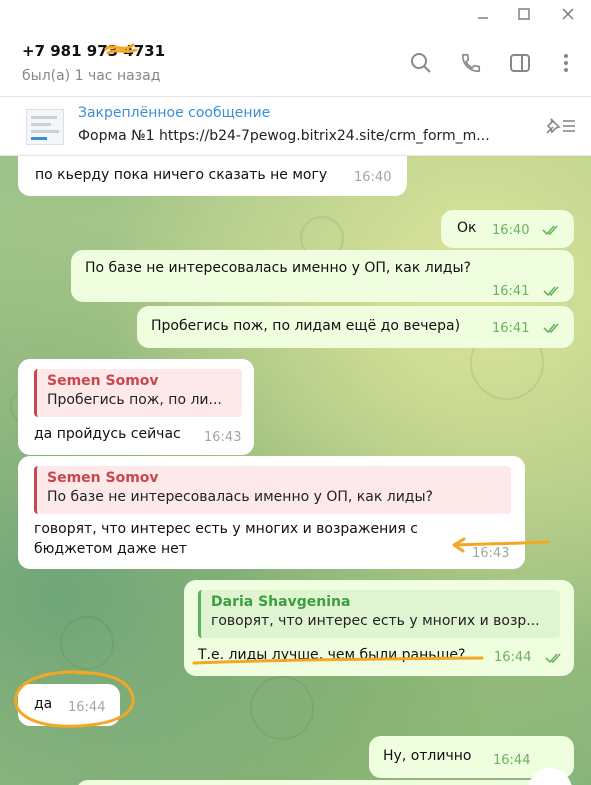  I want to click on message-text: по кьерду пока ничего сказать не могу, so click(181, 175).